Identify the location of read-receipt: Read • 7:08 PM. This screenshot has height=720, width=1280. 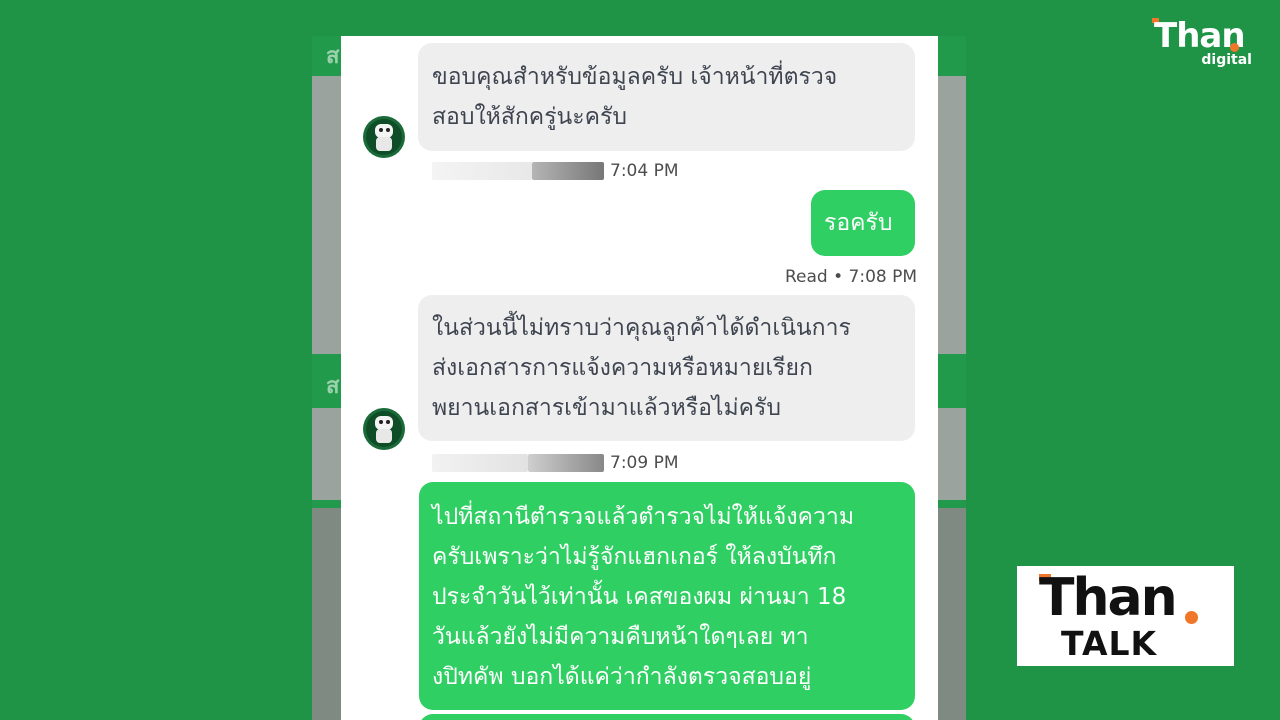
(851, 277).